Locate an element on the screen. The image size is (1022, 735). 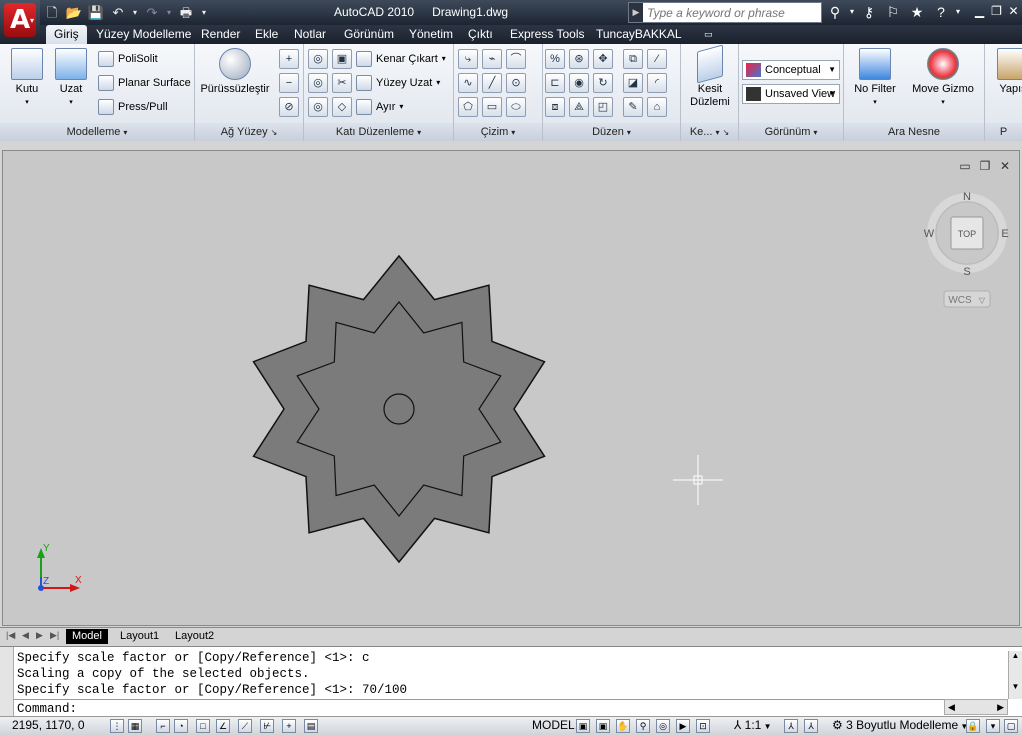
showmotion-icon: ▶ is located at coordinates (683, 726).